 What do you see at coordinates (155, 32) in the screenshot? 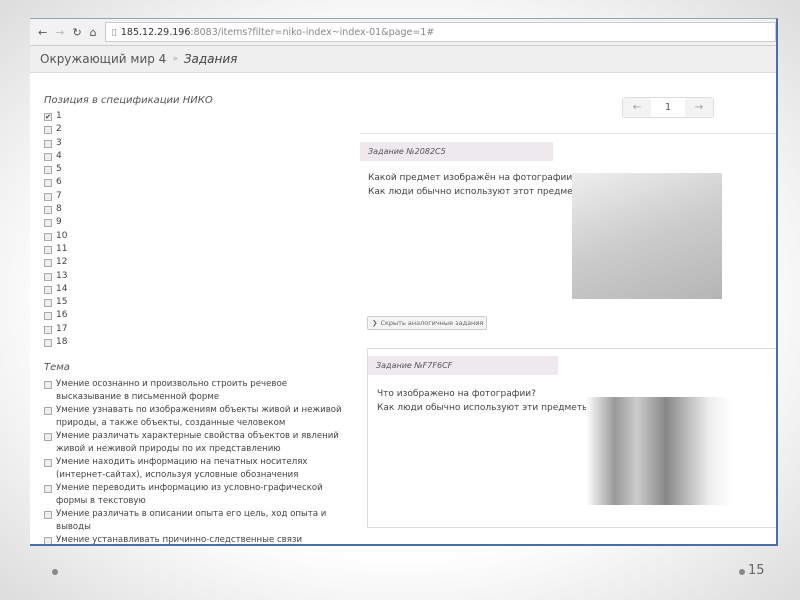
I see `url-host: 185.12.29.196` at bounding box center [155, 32].